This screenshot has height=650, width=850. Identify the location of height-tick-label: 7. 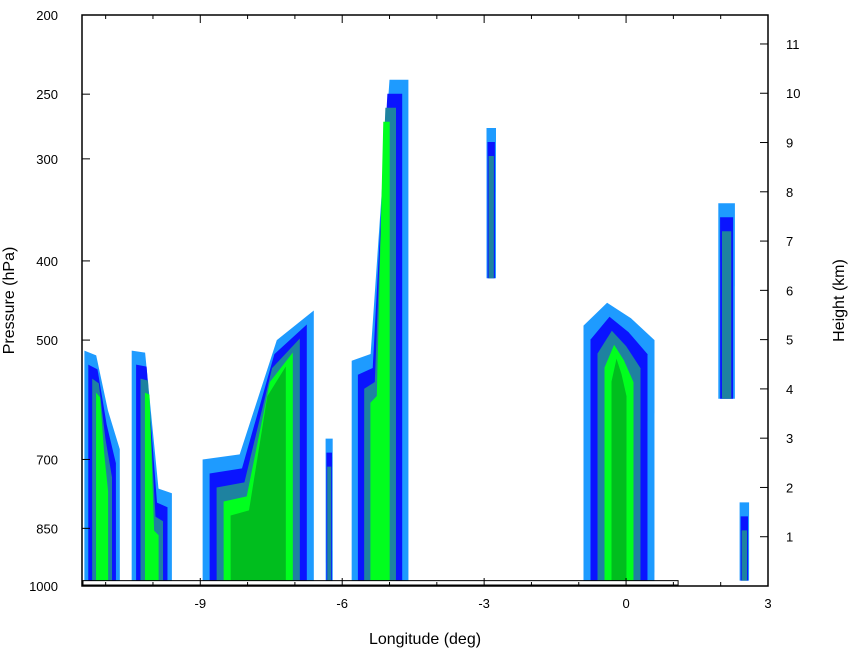
(789, 241).